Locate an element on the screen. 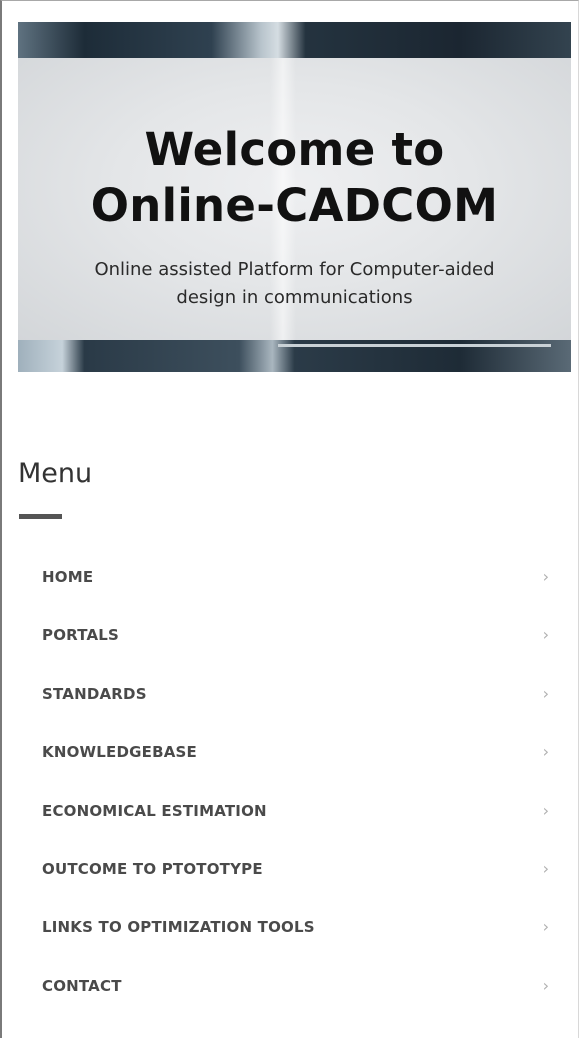  menu-item-label: ECONOMICAL ESTIMATION is located at coordinates (154, 810).